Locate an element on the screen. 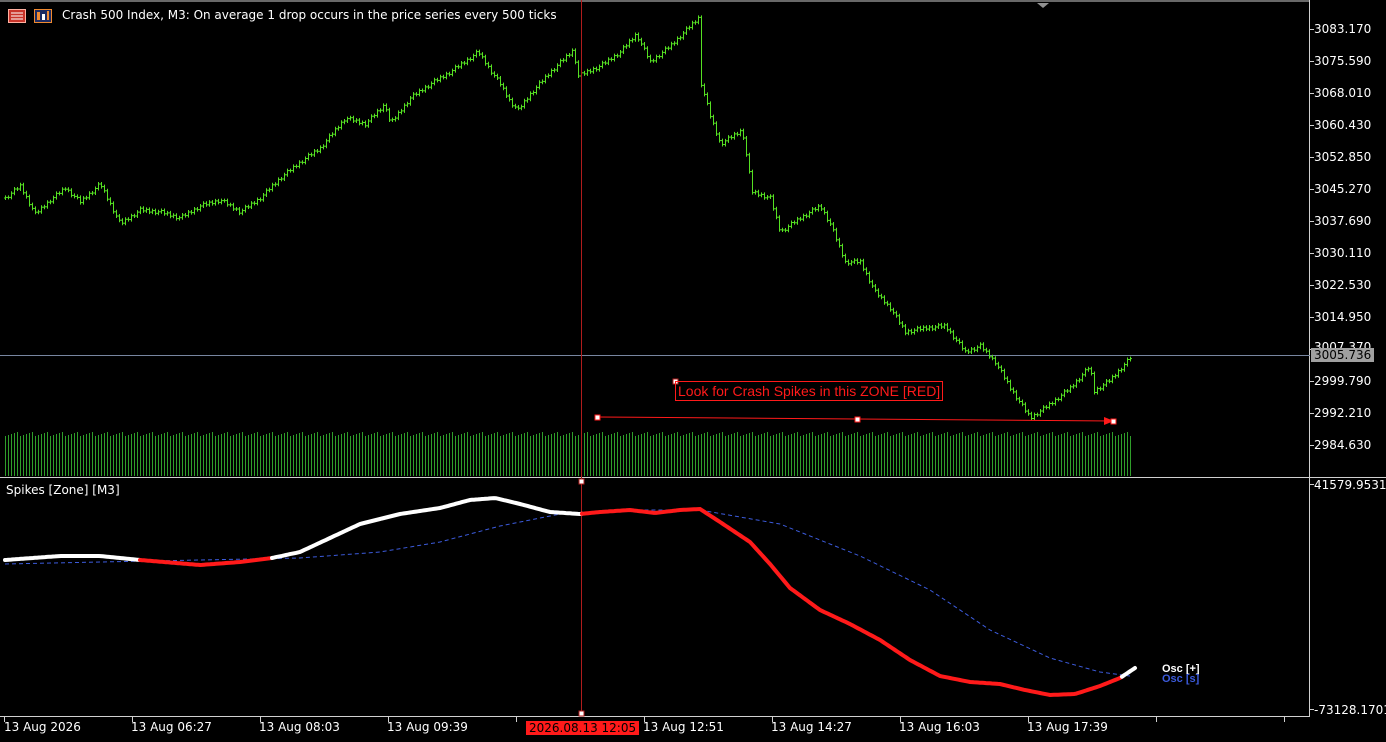 This screenshot has height=742, width=1386. time-tick-label: 13 Aug 08:03 is located at coordinates (299, 727).